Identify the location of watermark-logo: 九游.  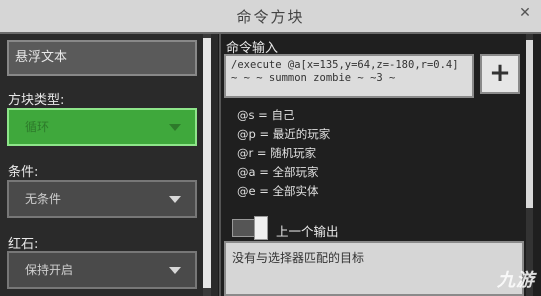
(516, 280).